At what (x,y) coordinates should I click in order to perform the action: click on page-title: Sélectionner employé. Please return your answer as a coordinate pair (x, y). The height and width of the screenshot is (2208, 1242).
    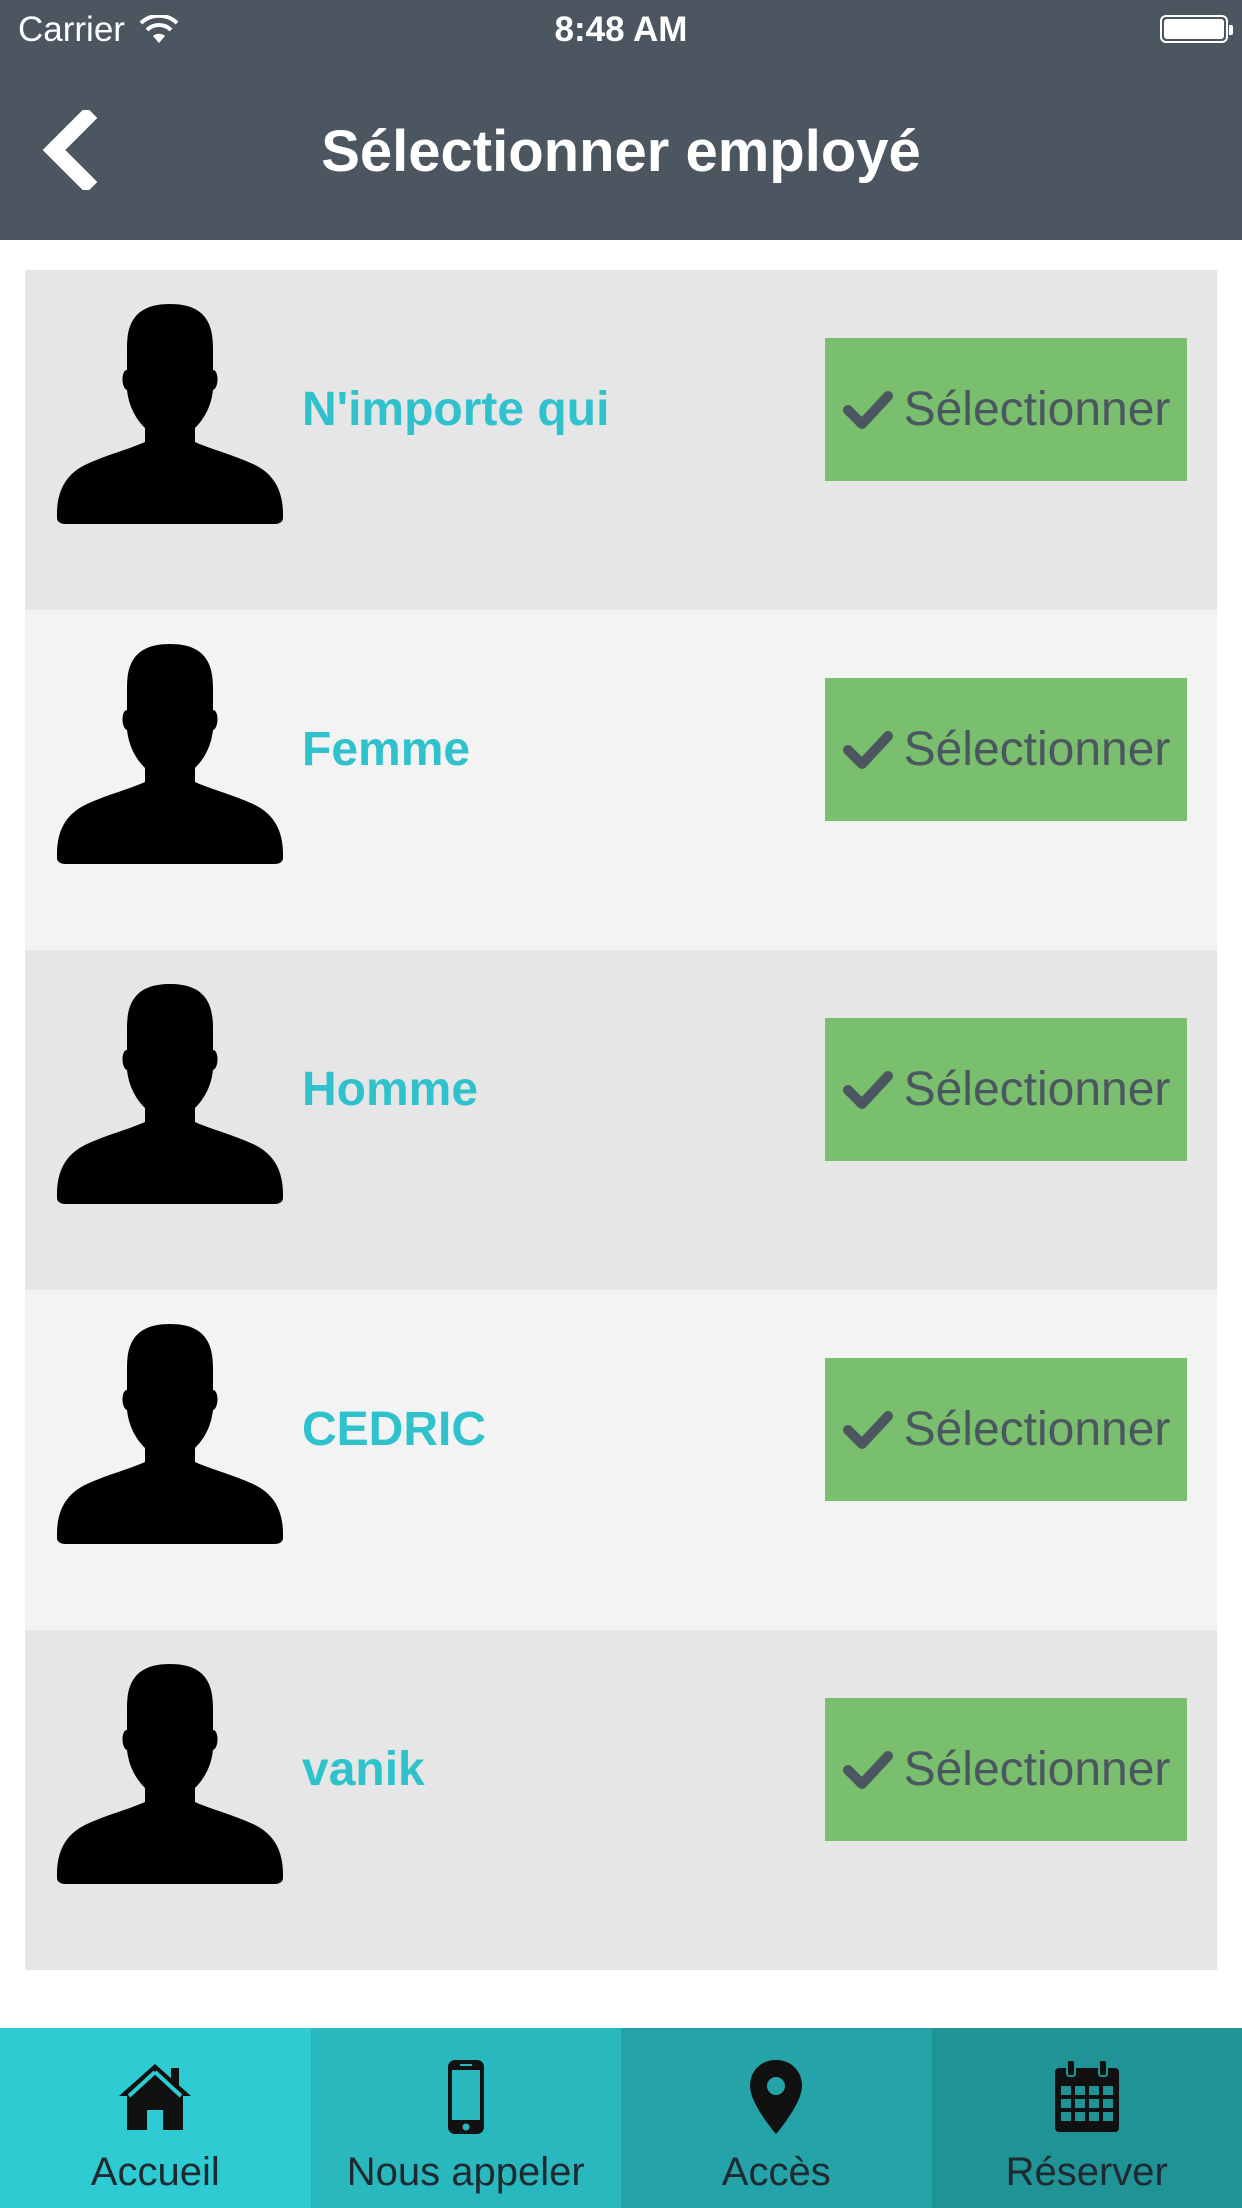
    Looking at the image, I should click on (621, 151).